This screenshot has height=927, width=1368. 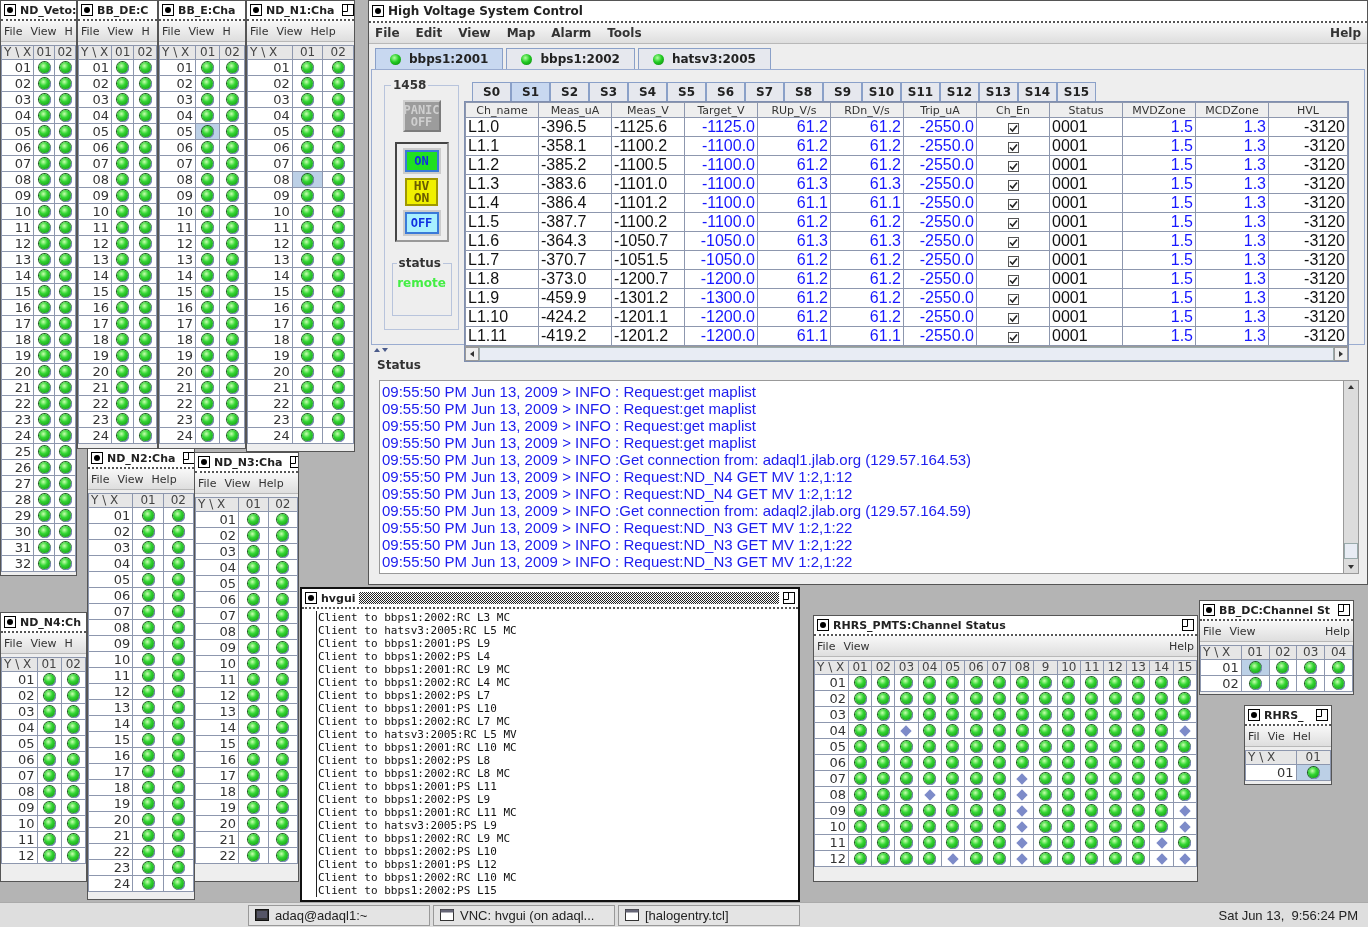 I want to click on power-button: HV ON, so click(x=421, y=192).